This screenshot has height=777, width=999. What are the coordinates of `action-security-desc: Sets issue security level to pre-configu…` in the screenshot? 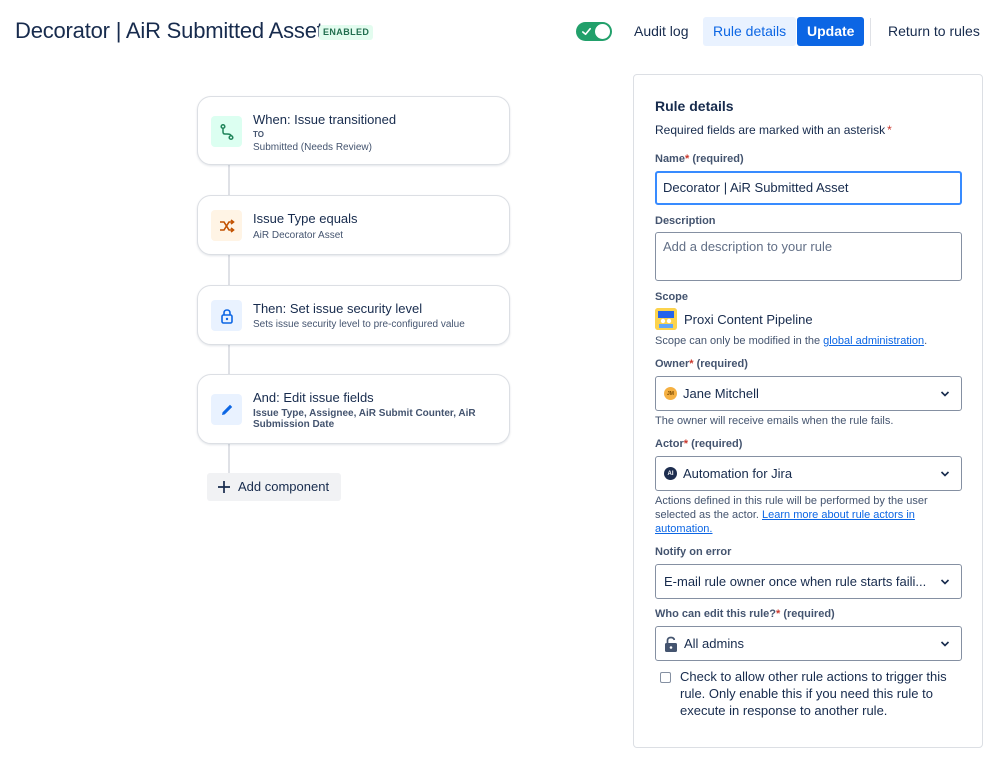 It's located at (359, 324).